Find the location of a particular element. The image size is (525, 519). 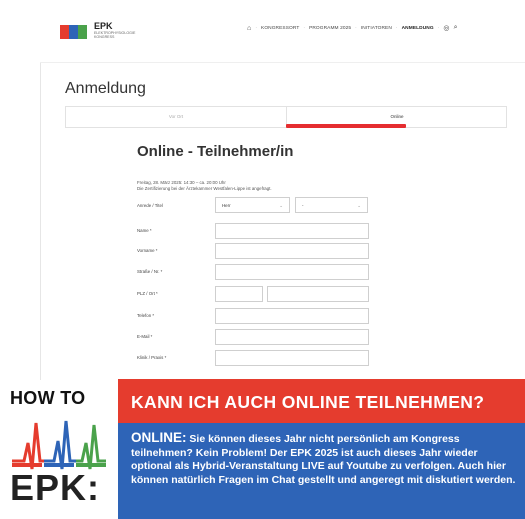

active-tab-indicator is located at coordinates (346, 126).